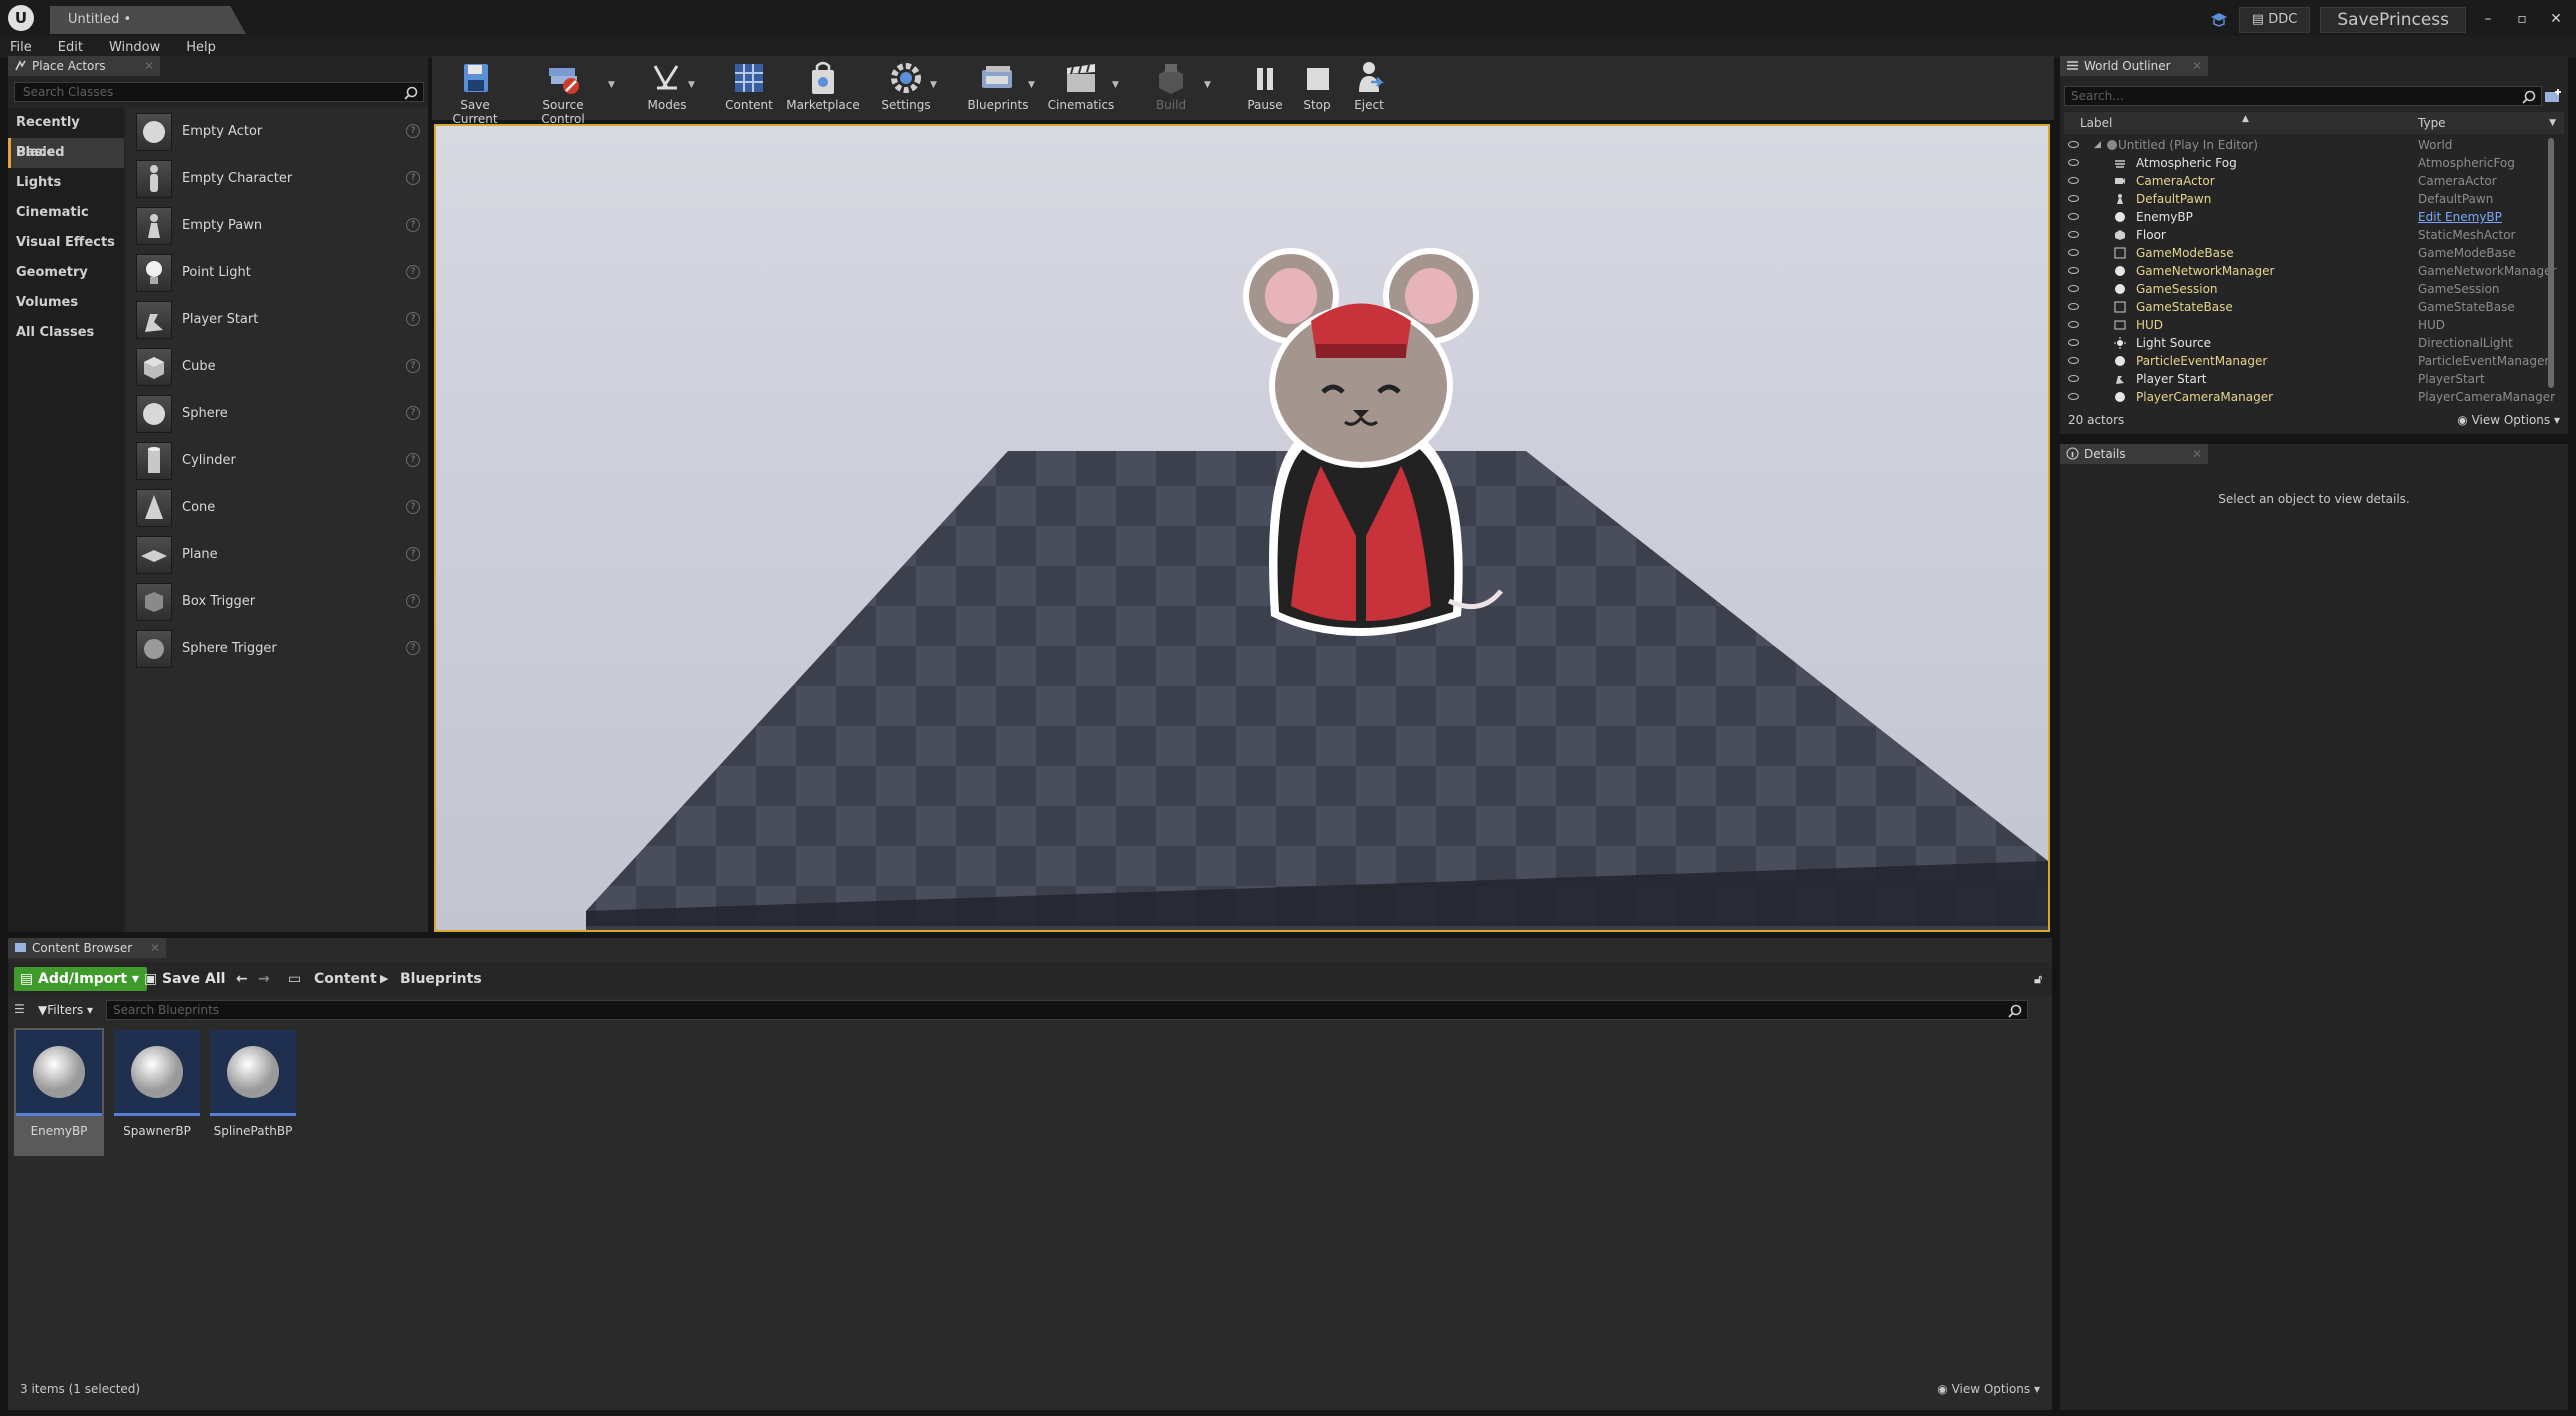 The height and width of the screenshot is (1416, 2576). I want to click on outliner-row: ◢ Untitled (Play In Editor) World, so click(2309, 145).